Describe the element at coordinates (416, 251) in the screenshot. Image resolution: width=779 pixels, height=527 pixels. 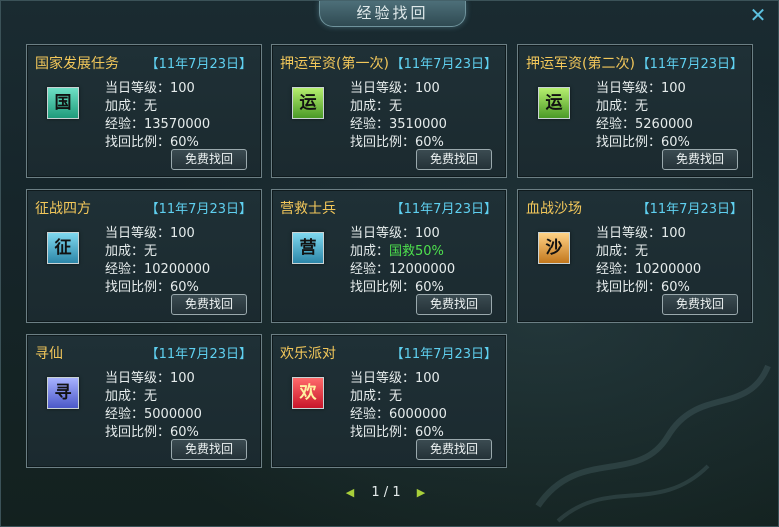
I see `bonus-value: 国救50%` at that location.